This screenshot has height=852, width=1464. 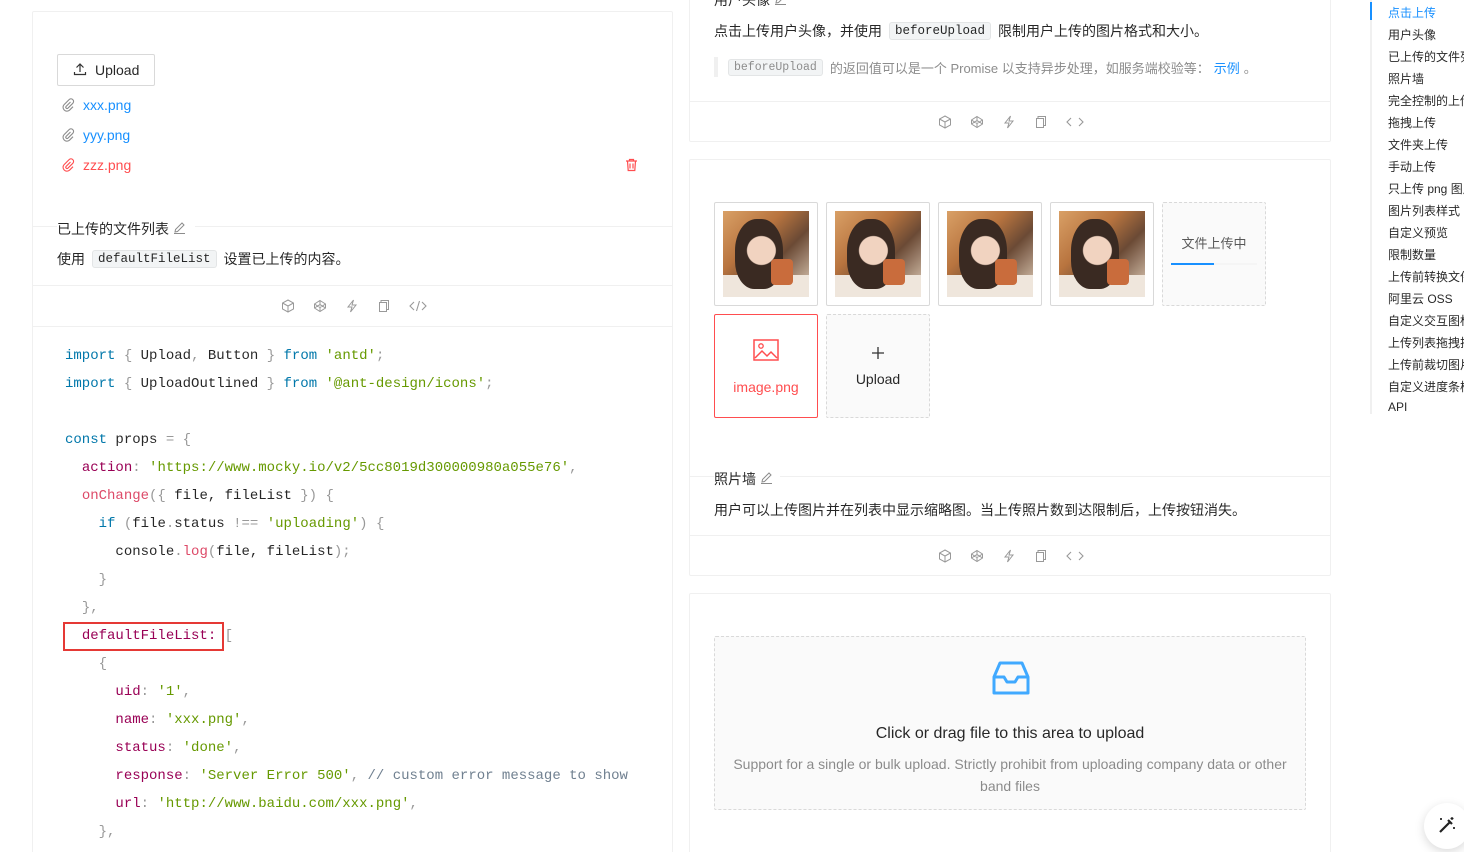 I want to click on demo-description: 用户可以上传图片并在列表中显示缩略图。当上传照片数到达限制后，上传按钮消失。, so click(x=980, y=510).